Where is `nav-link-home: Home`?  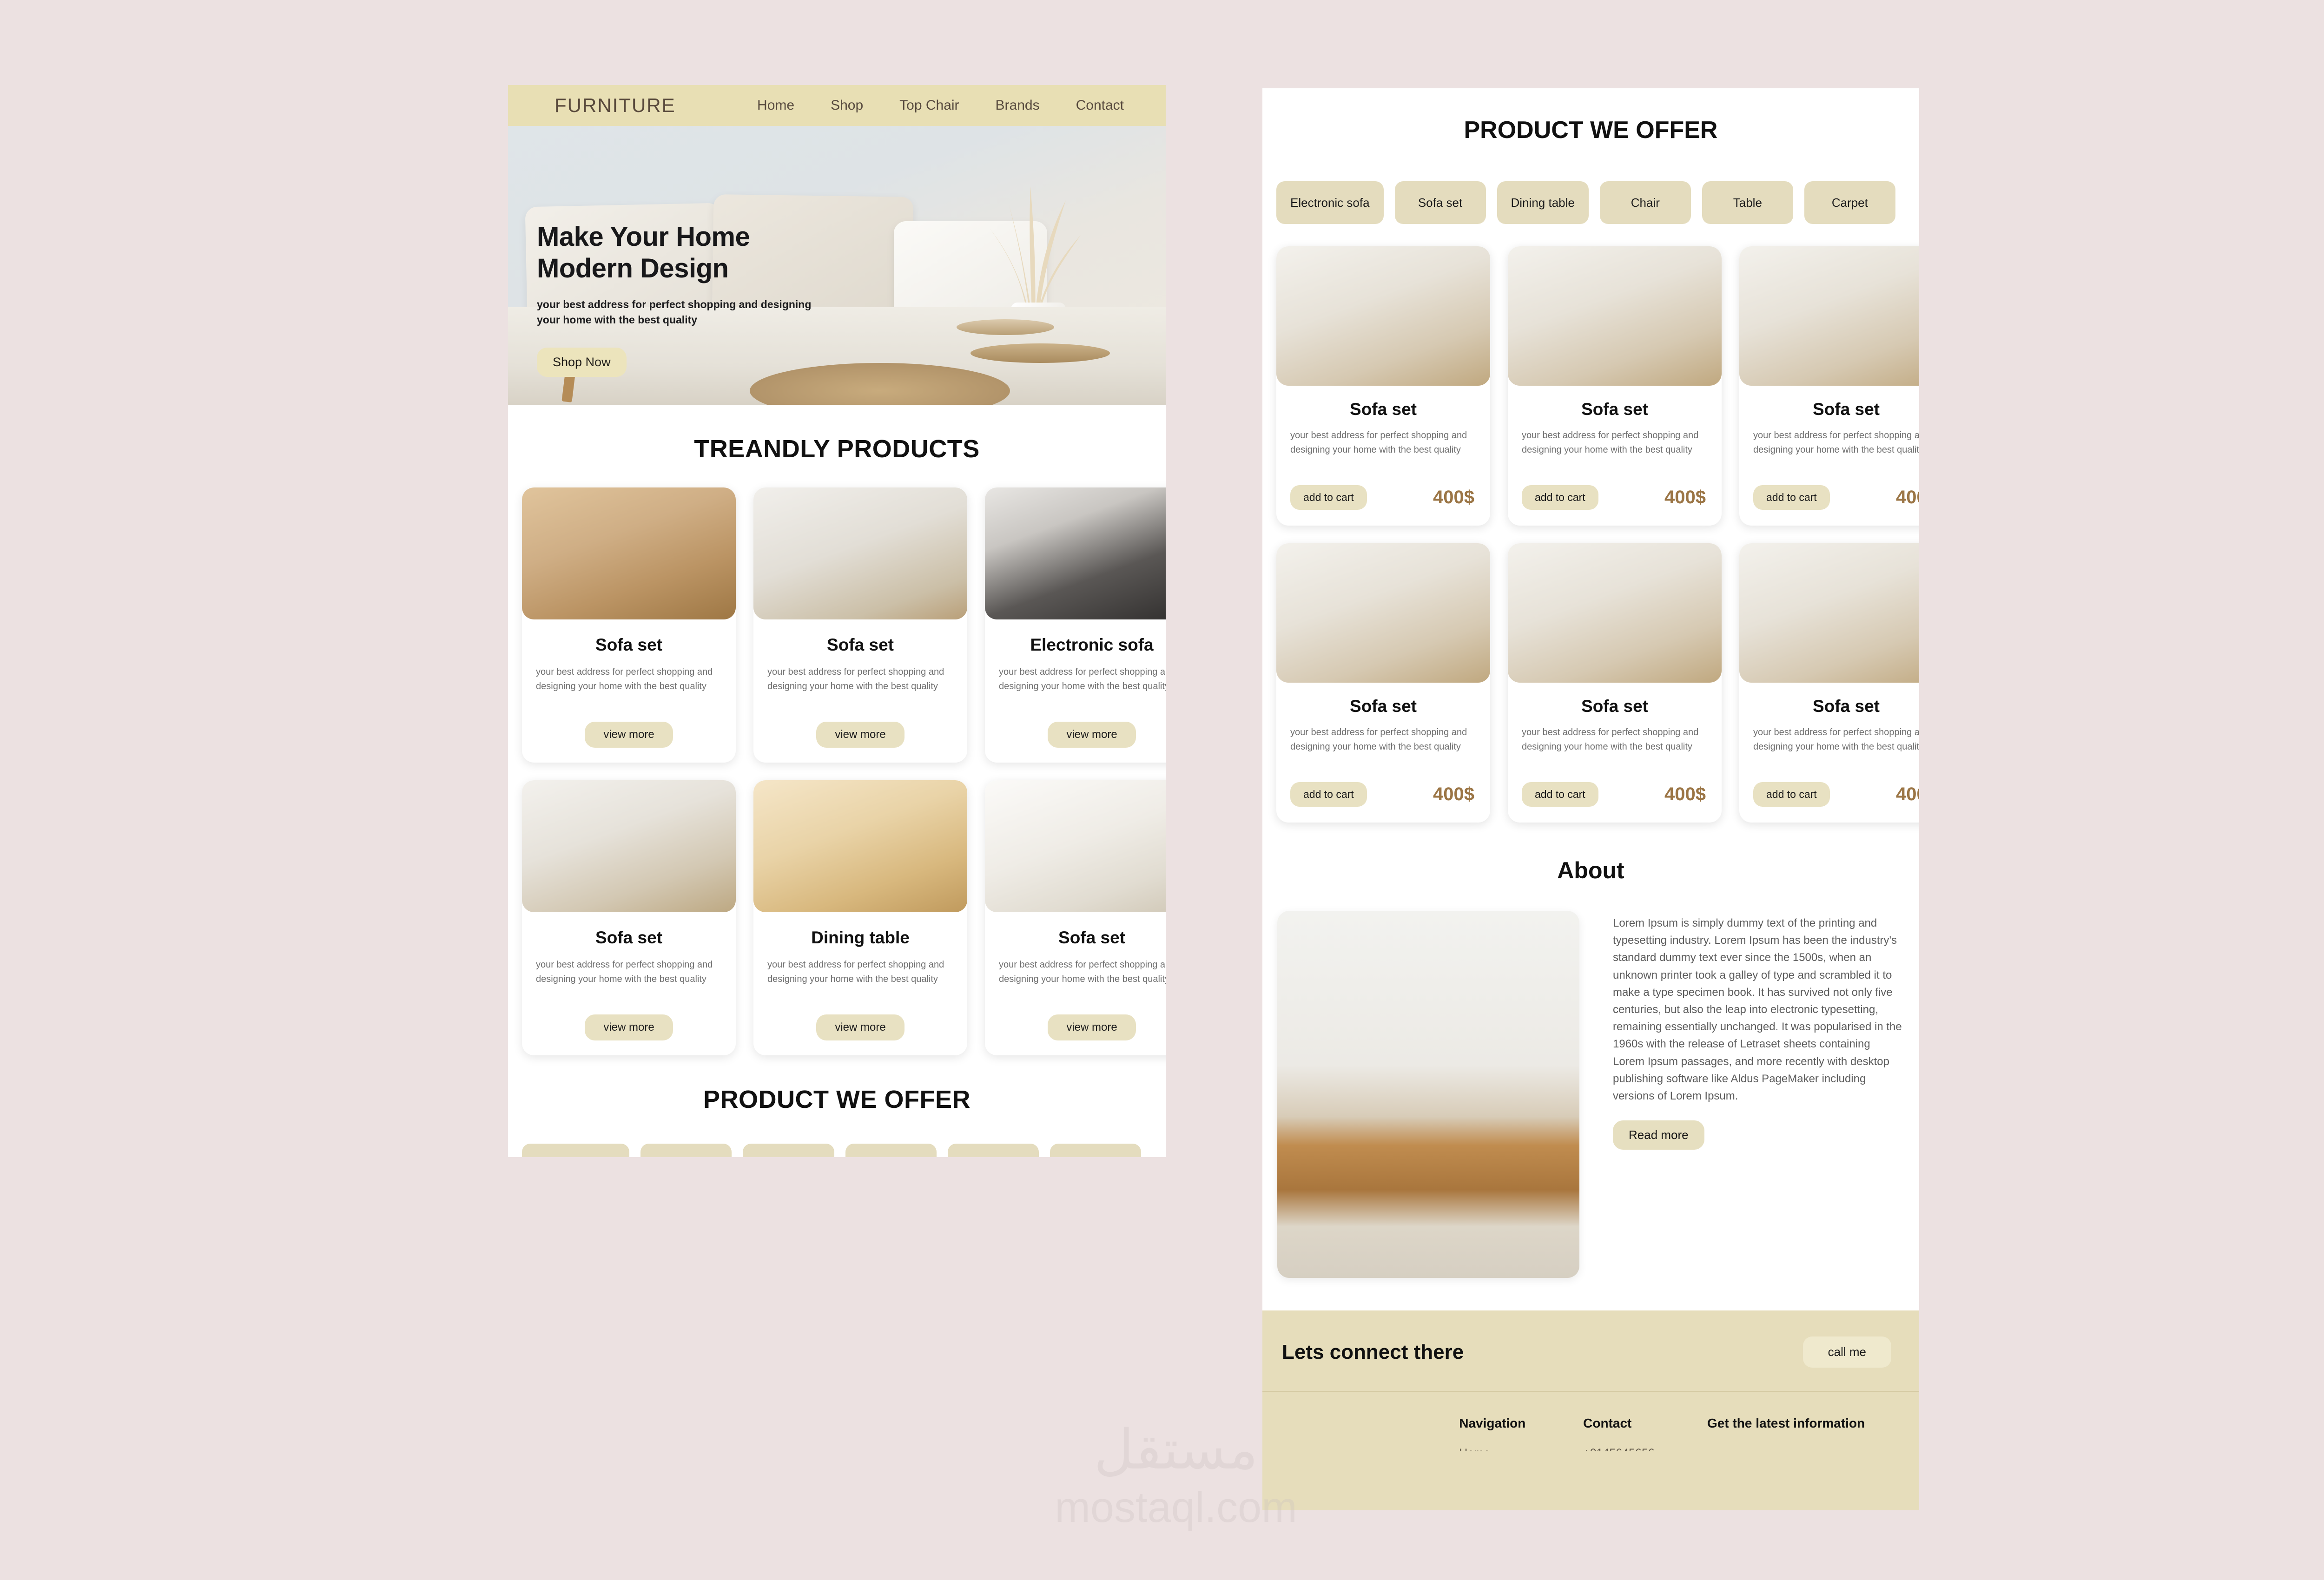 nav-link-home: Home is located at coordinates (775, 105).